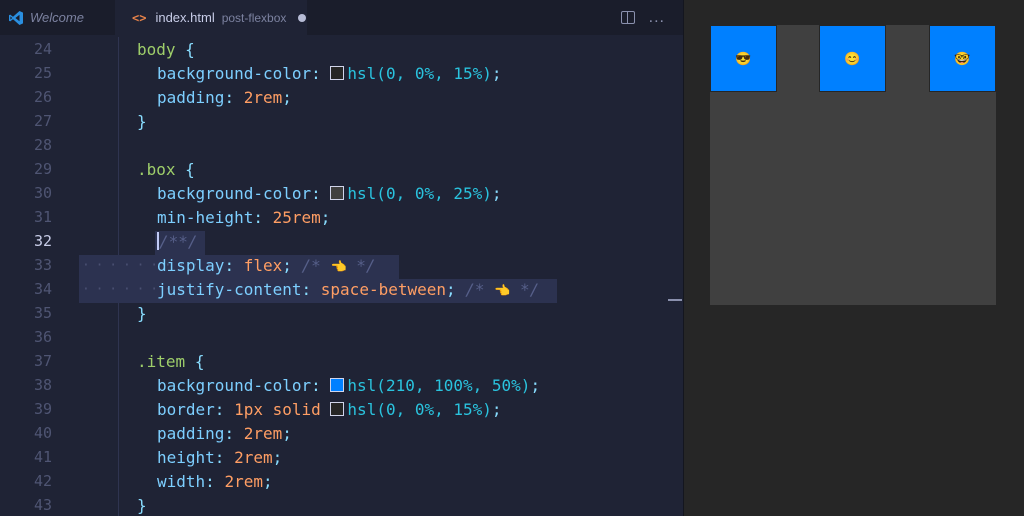  I want to click on code-line-current: 32 /**/, so click(341, 241).